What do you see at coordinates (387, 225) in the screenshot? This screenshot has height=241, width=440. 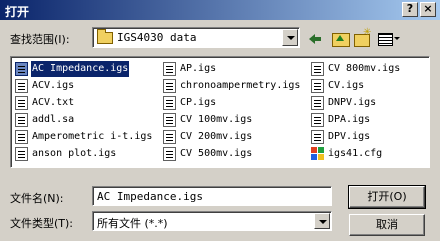 I see `cancel-button: 取消` at bounding box center [387, 225].